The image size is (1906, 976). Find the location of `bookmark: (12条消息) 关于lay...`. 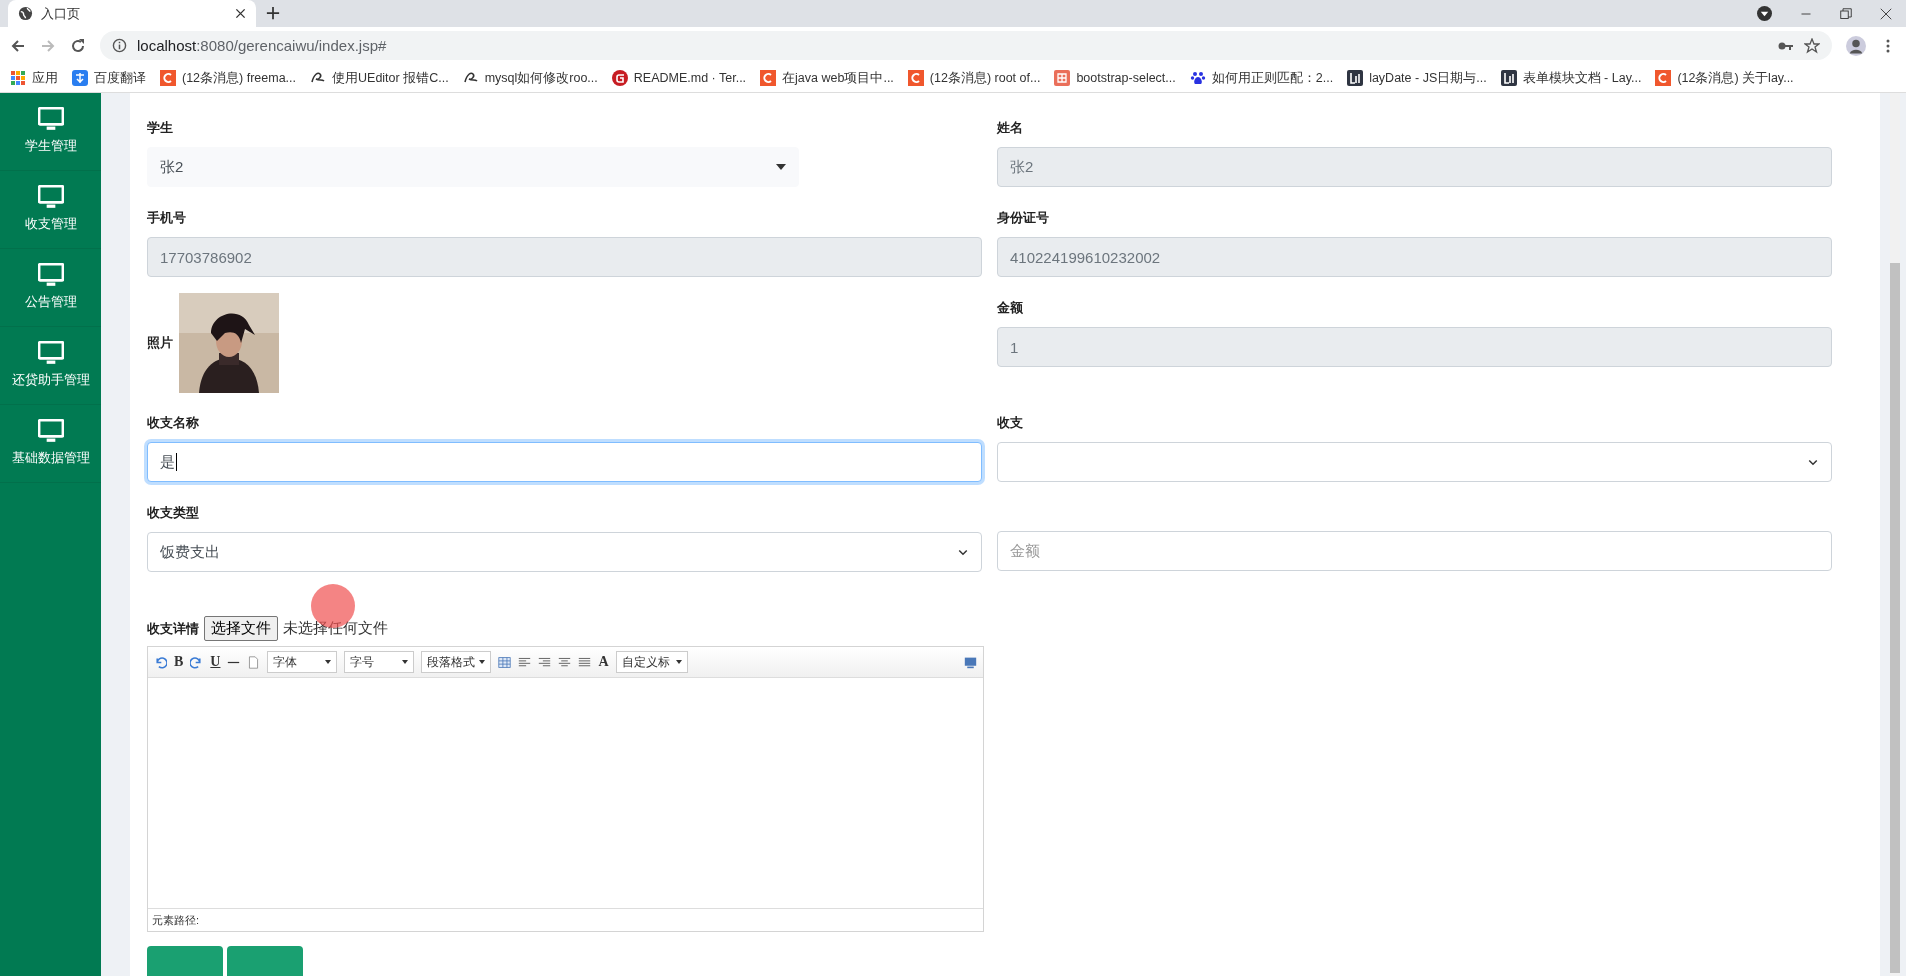

bookmark: (12条消息) 关于lay... is located at coordinates (1735, 78).